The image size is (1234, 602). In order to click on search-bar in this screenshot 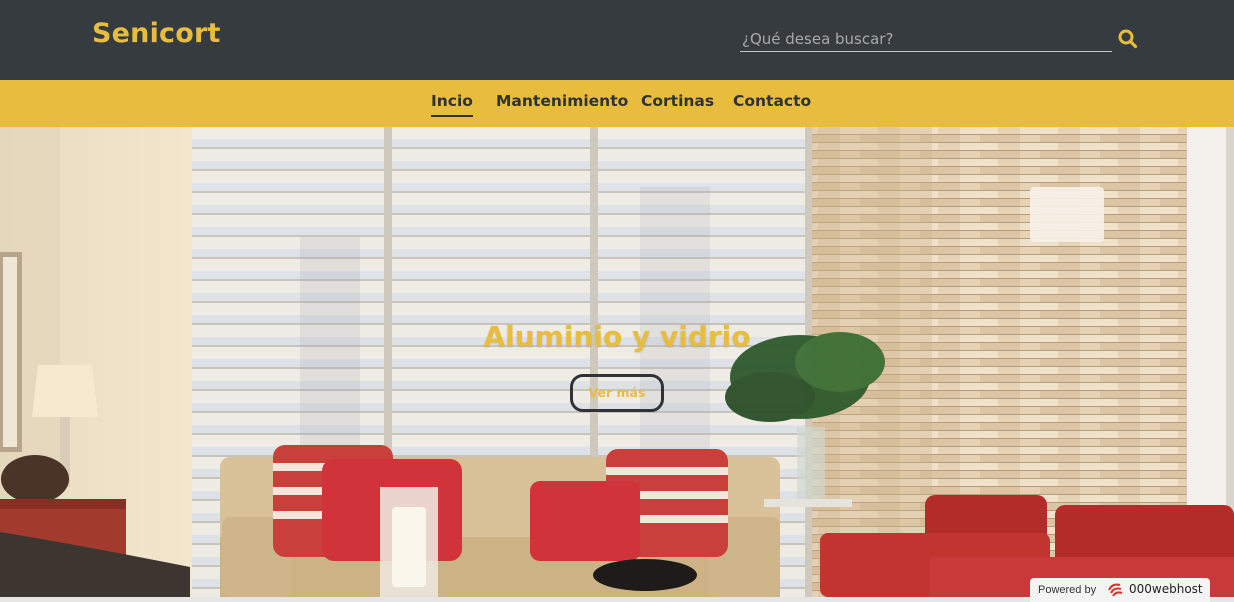, I will do `click(926, 38)`.